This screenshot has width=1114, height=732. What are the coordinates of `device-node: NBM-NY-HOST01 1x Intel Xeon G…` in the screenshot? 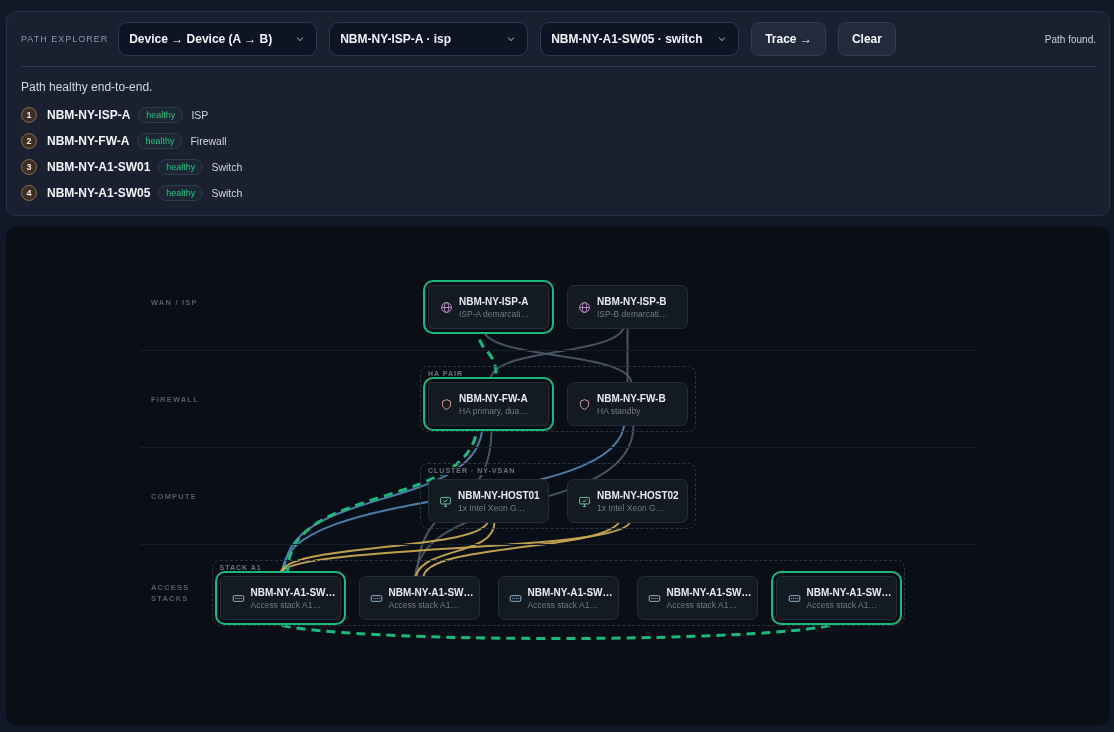 It's located at (488, 501).